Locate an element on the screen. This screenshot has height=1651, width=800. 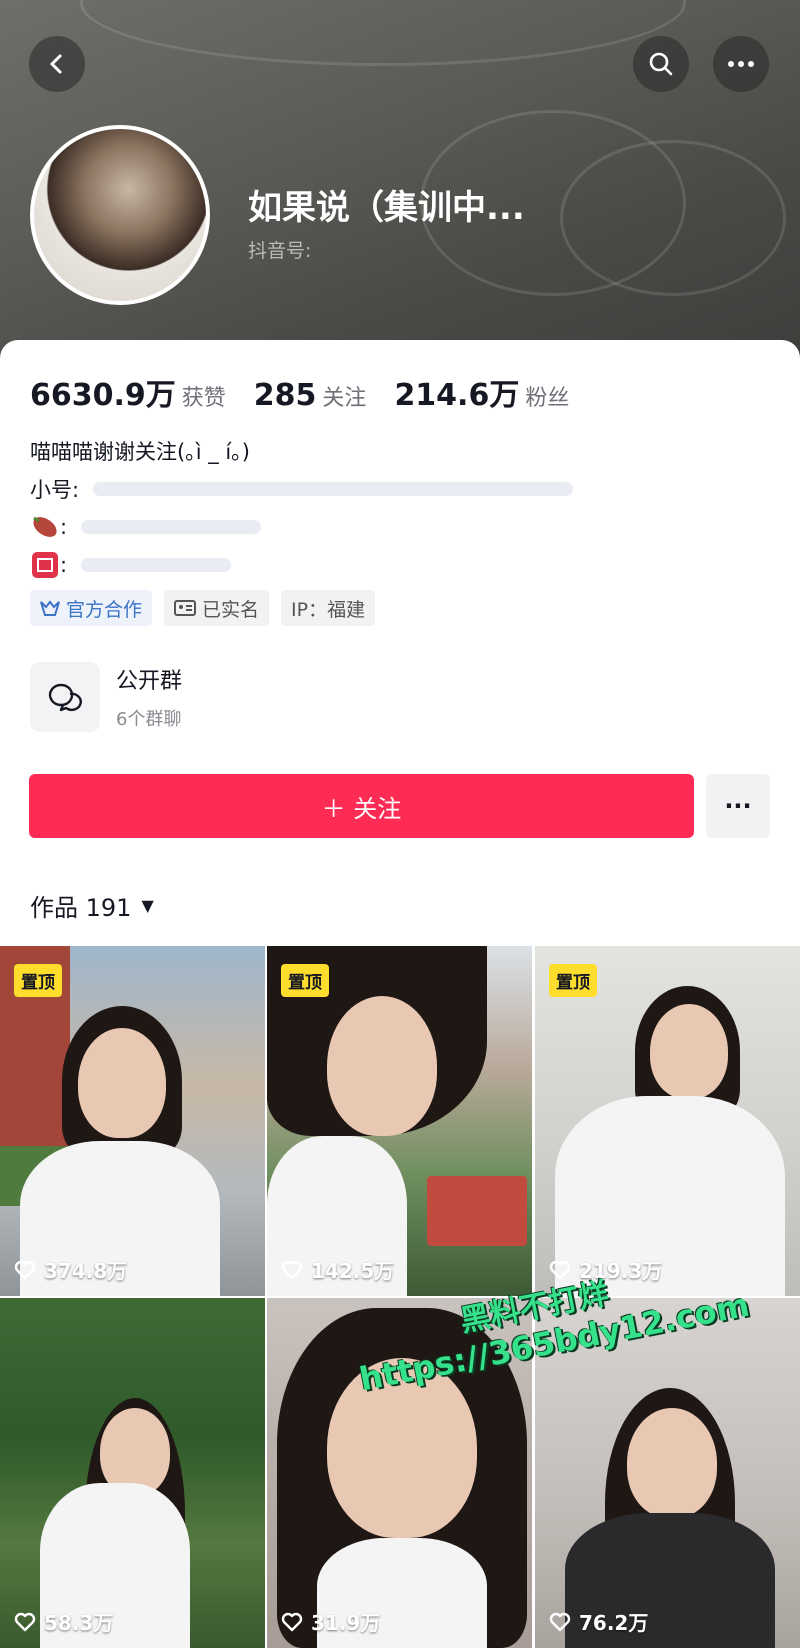
likes-count: 6630.9万 is located at coordinates (103, 392).